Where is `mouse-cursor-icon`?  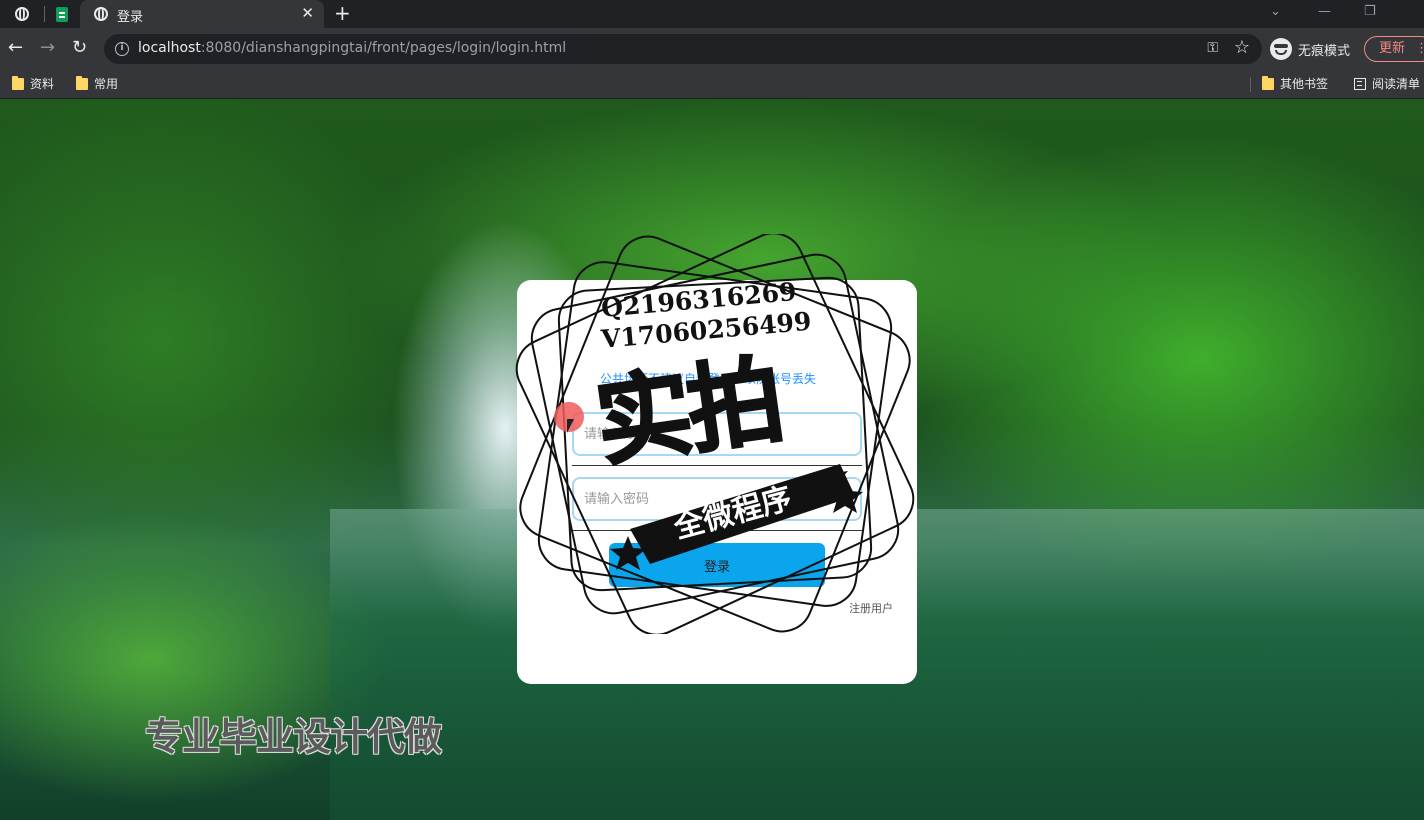 mouse-cursor-icon is located at coordinates (570, 426).